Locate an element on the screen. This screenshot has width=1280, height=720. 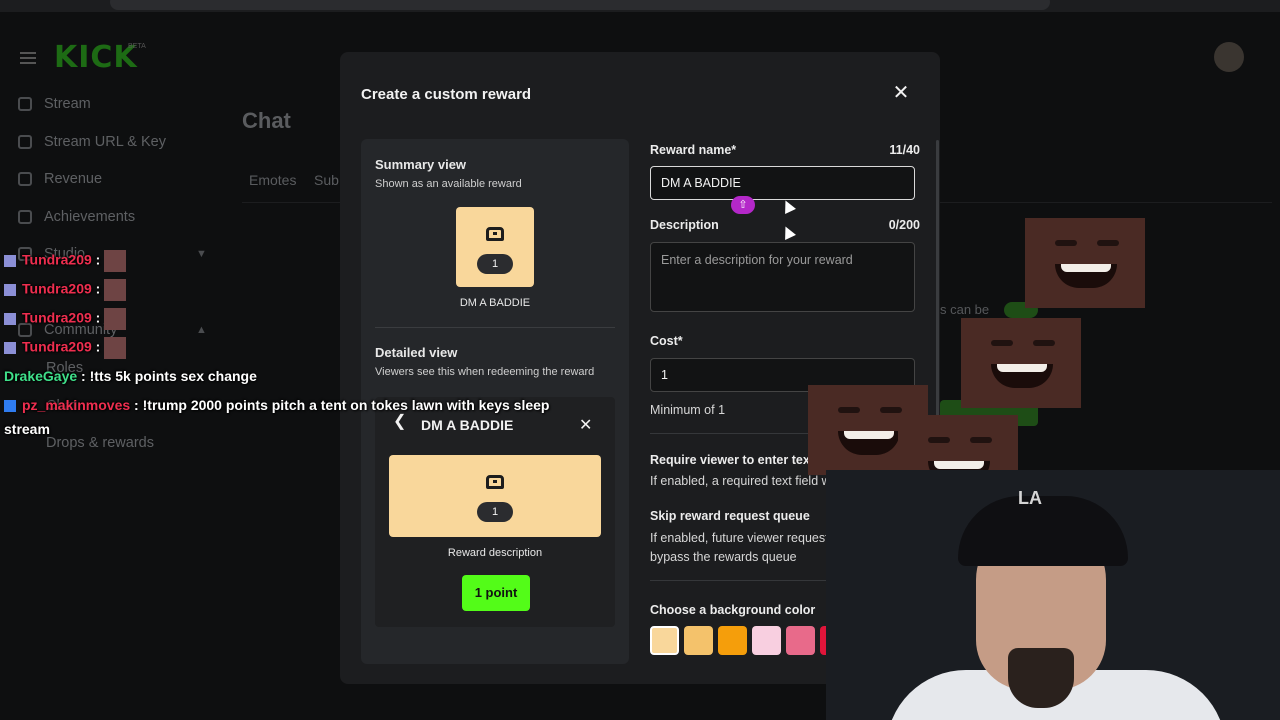
sidebar-item-stream-url: Stream URL & Key is located at coordinates (92, 142).